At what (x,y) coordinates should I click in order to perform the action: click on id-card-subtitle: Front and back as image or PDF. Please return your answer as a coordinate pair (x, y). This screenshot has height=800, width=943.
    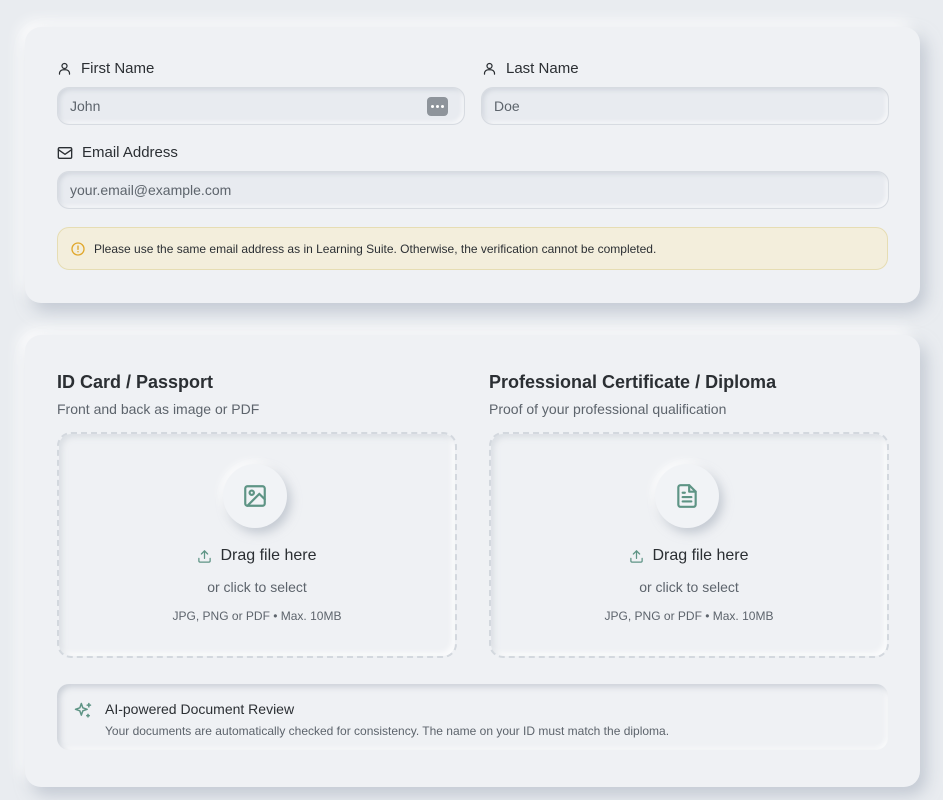
    Looking at the image, I should click on (158, 409).